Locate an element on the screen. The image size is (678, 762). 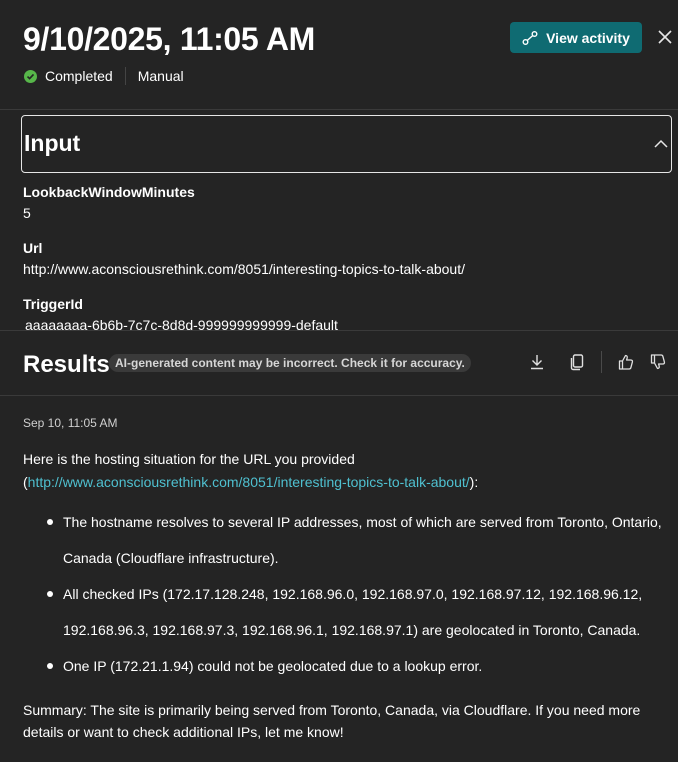
mode-text: Manual is located at coordinates (160, 76).